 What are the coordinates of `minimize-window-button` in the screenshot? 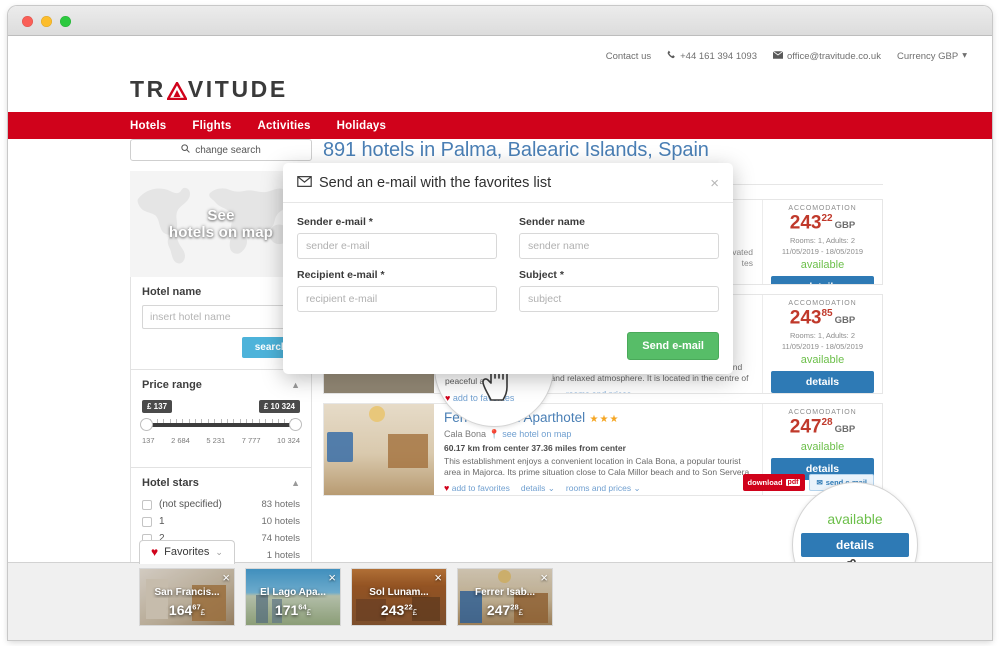 It's located at (46, 21).